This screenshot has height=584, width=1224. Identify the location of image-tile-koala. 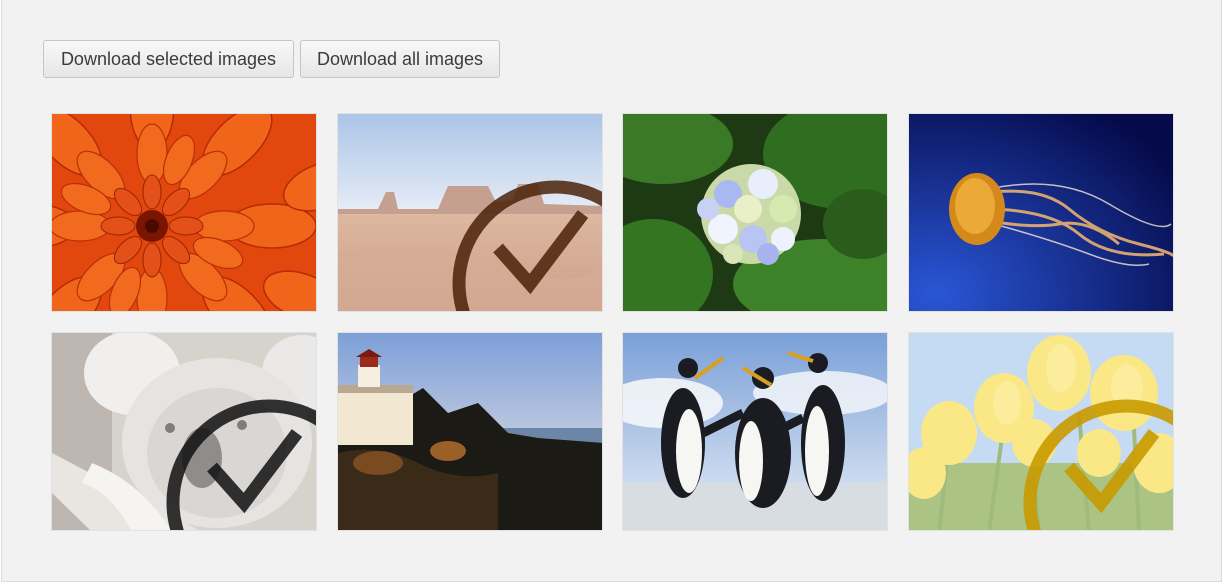
(184, 431).